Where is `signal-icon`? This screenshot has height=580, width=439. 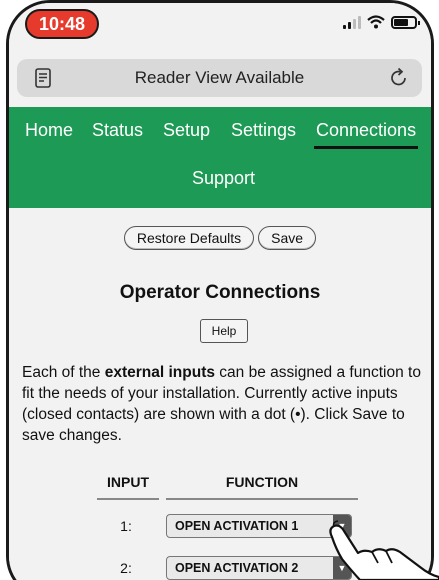 signal-icon is located at coordinates (352, 22).